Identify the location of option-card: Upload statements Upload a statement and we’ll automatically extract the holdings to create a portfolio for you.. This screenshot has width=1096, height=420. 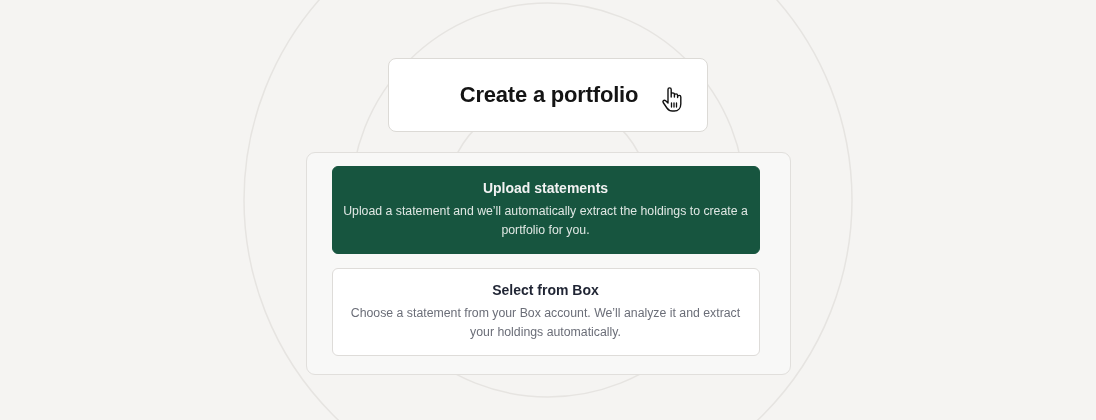
(545, 210).